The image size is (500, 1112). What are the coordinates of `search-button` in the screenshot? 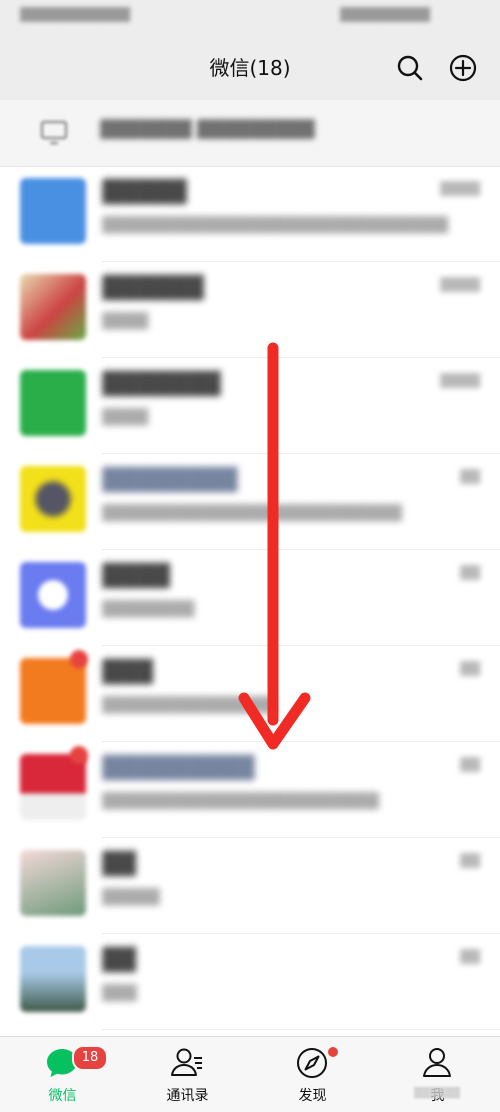 It's located at (410, 68).